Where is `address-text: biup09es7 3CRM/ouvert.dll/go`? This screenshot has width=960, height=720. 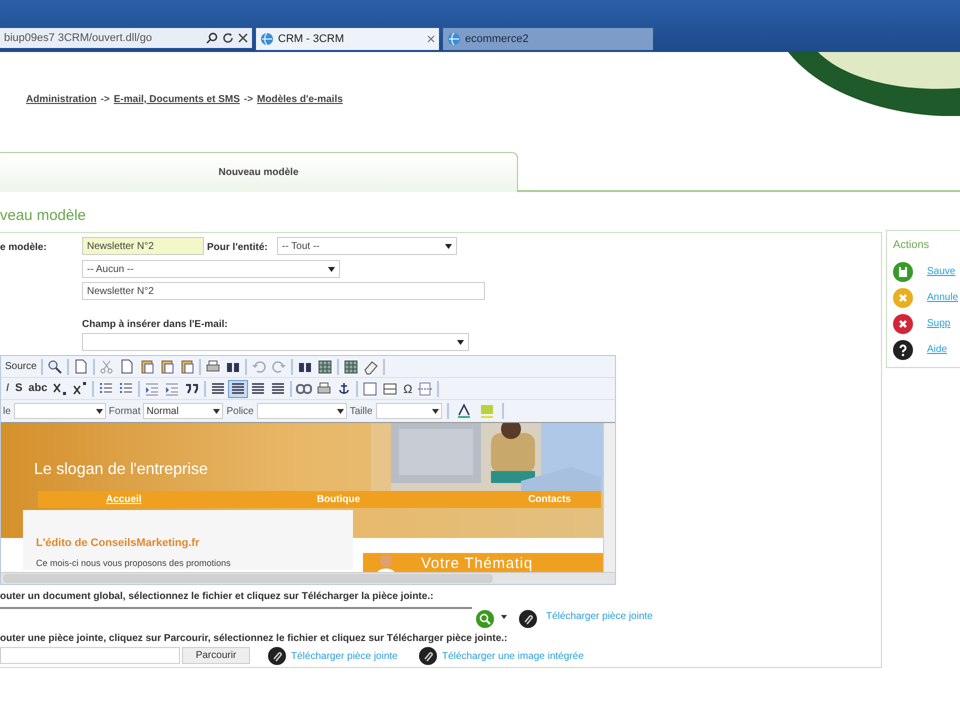
address-text: biup09es7 3CRM/ouvert.dll/go is located at coordinates (78, 38).